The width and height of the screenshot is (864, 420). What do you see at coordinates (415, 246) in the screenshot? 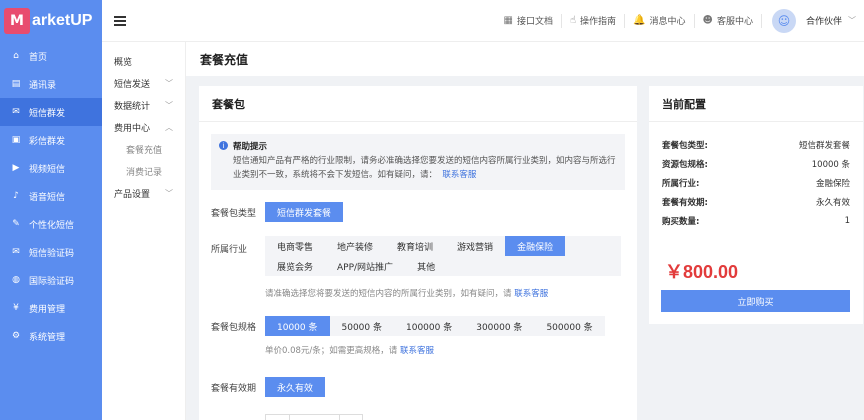
I see `industry-option: 教育培训` at bounding box center [415, 246].